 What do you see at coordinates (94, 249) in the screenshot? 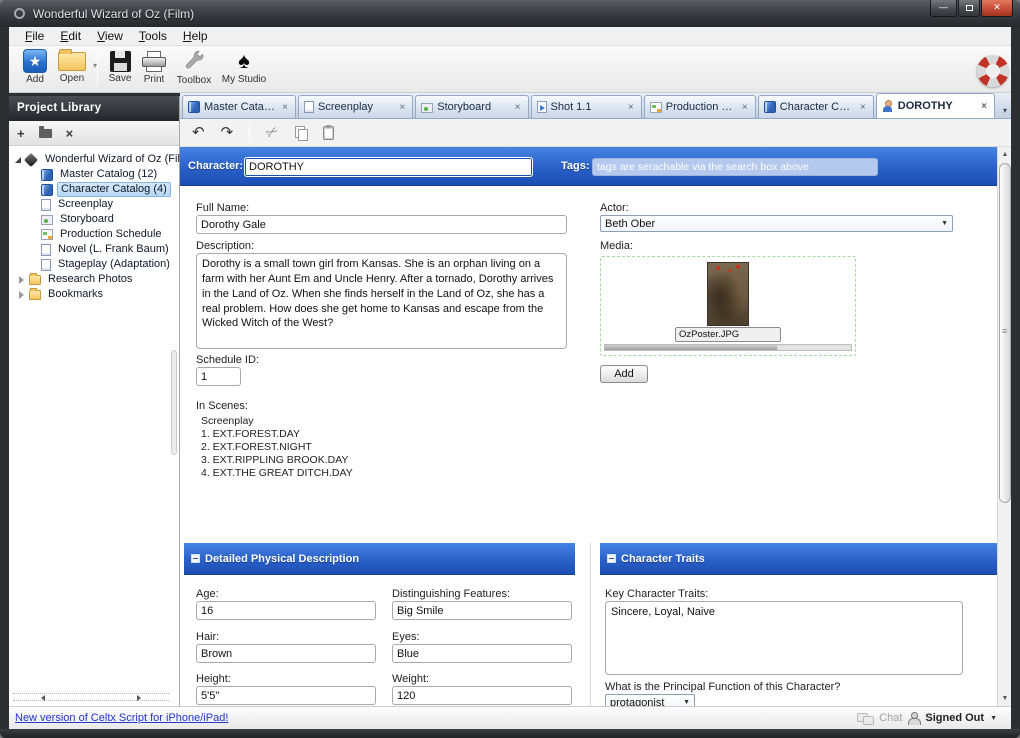
I see `tree-item-novel: Novel (L. Frank Baum)` at bounding box center [94, 249].